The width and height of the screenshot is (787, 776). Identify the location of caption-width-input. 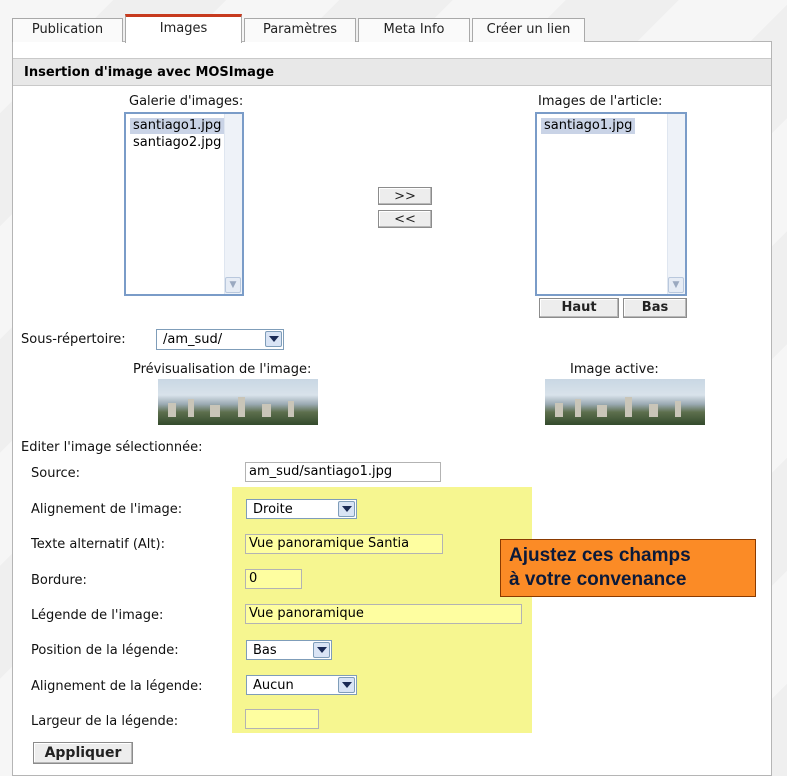
(282, 719).